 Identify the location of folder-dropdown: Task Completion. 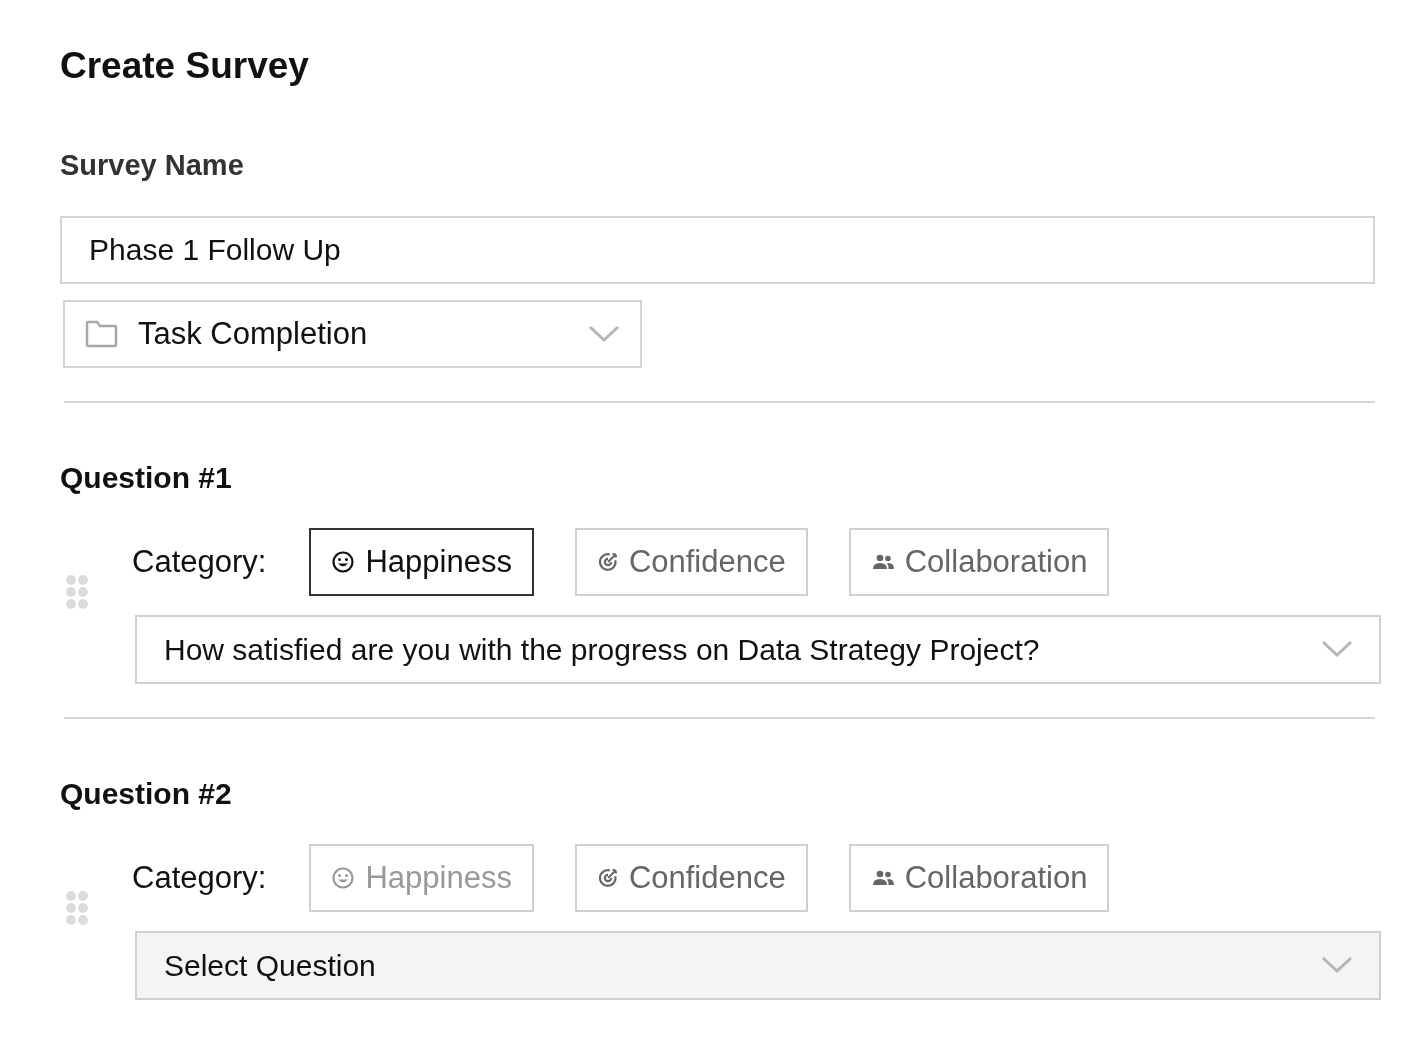
(352, 333).